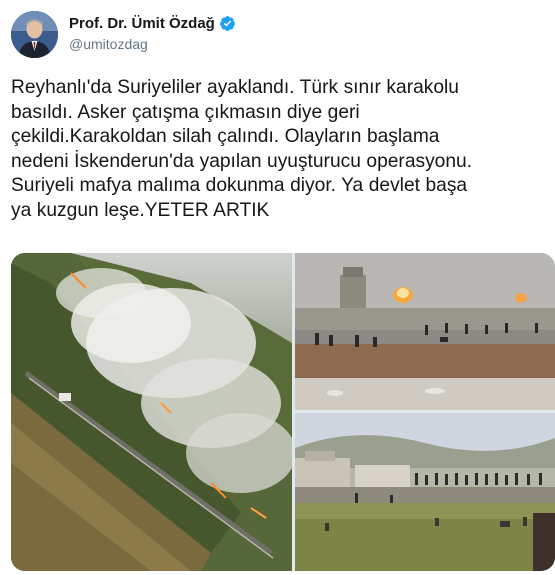  What do you see at coordinates (276, 34) in the screenshot?
I see `tweet-header: Prof. Dr. Ümit Özdağ @umitozdag` at bounding box center [276, 34].